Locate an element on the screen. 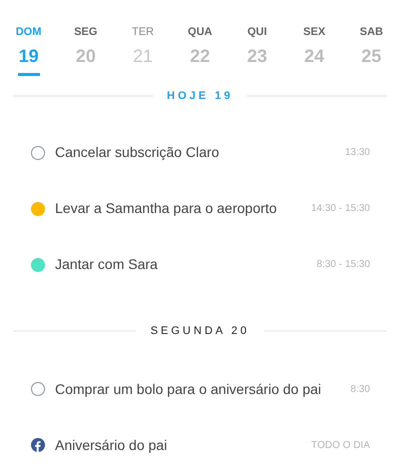 Image resolution: width=400 pixels, height=473 pixels. weekday-label: SEG is located at coordinates (86, 32).